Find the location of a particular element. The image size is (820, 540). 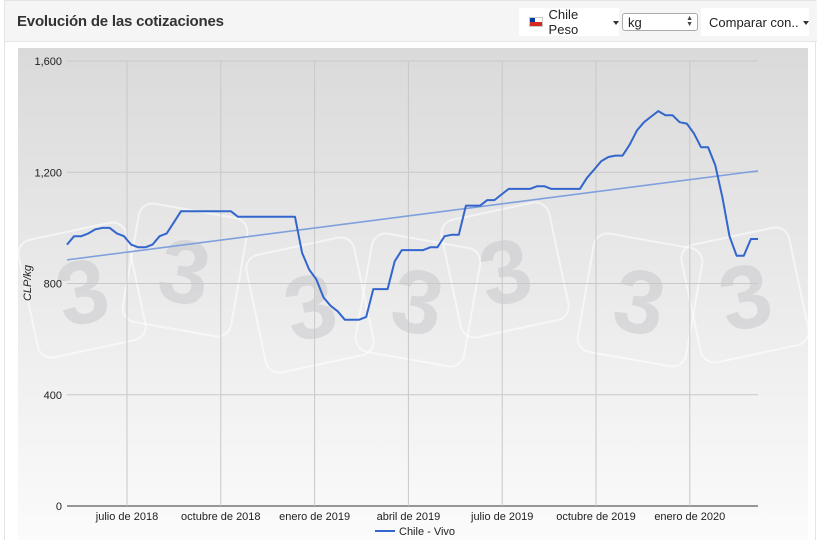

x-tick-label: octubre de 2019 is located at coordinates (596, 517).